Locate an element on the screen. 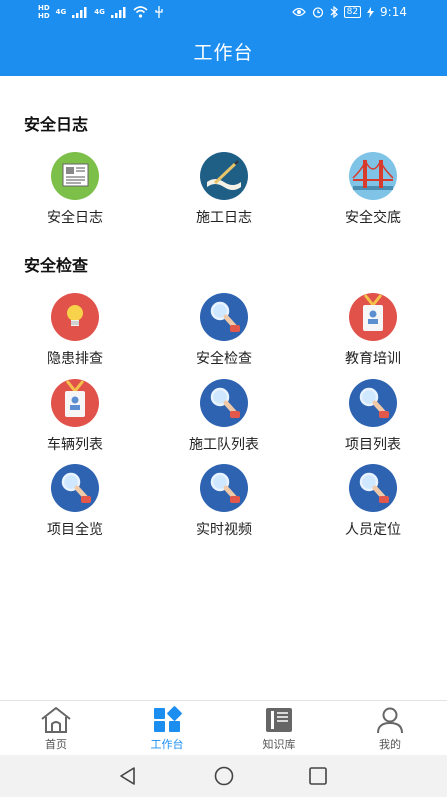 This screenshot has width=447, height=797. grid-item-label: 教育培训 is located at coordinates (373, 359).